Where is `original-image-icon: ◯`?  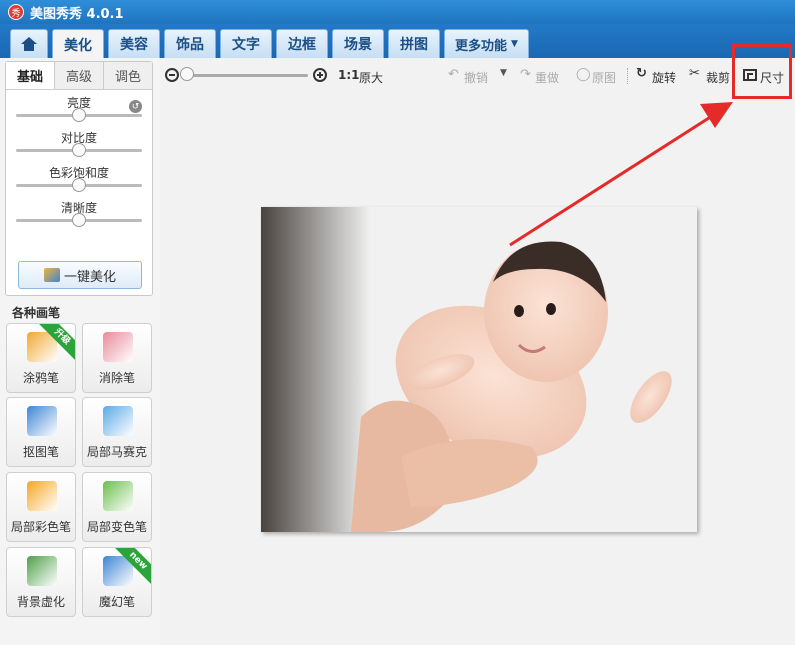
original-image-icon: ◯ is located at coordinates (583, 74).